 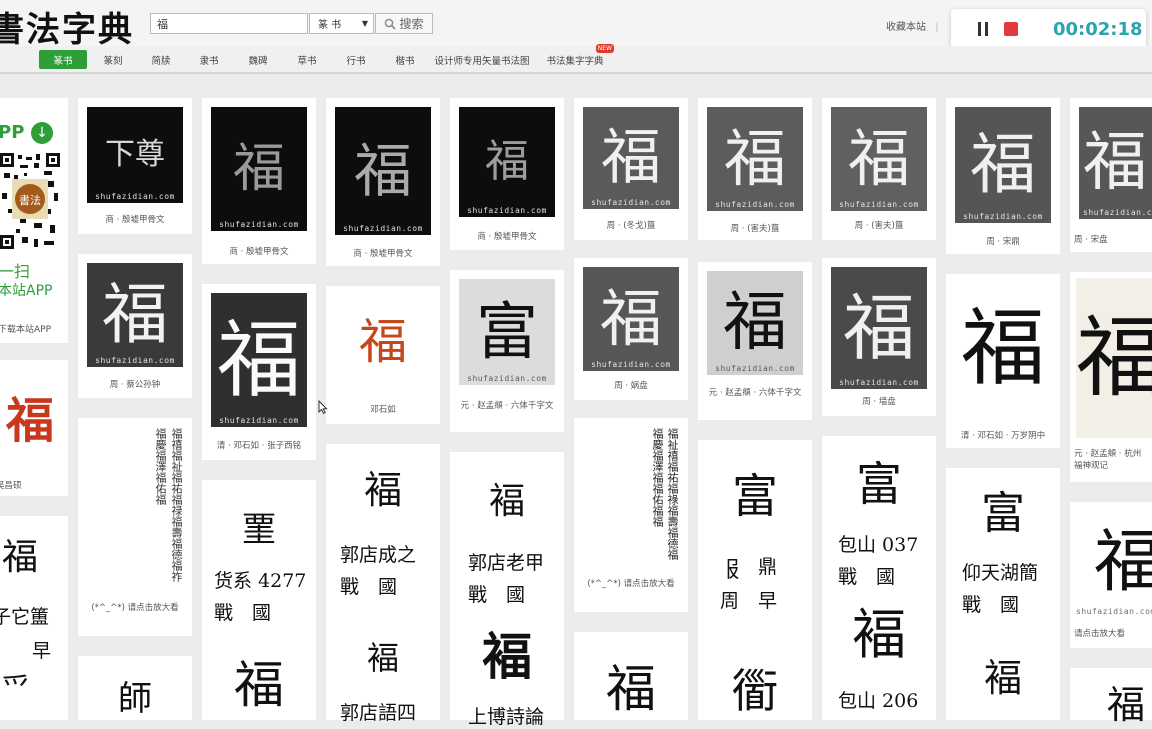 I want to click on calligraphy-card: 福 清 · 邓石如 · 万岁阴中, so click(x=1003, y=361).